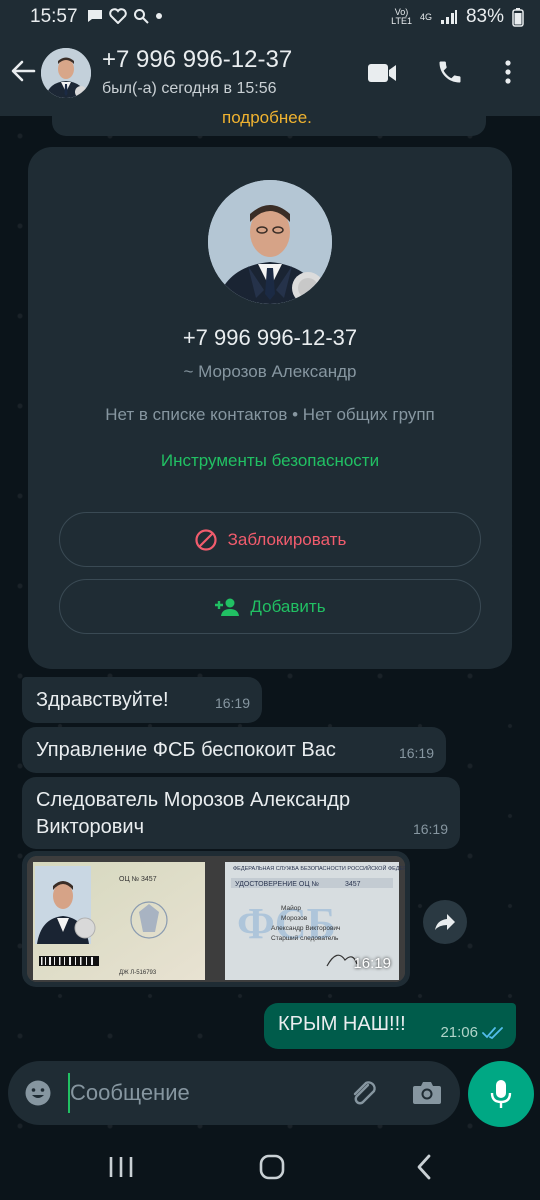 This screenshot has height=1200, width=540. I want to click on camera-icon, so click(427, 1092).